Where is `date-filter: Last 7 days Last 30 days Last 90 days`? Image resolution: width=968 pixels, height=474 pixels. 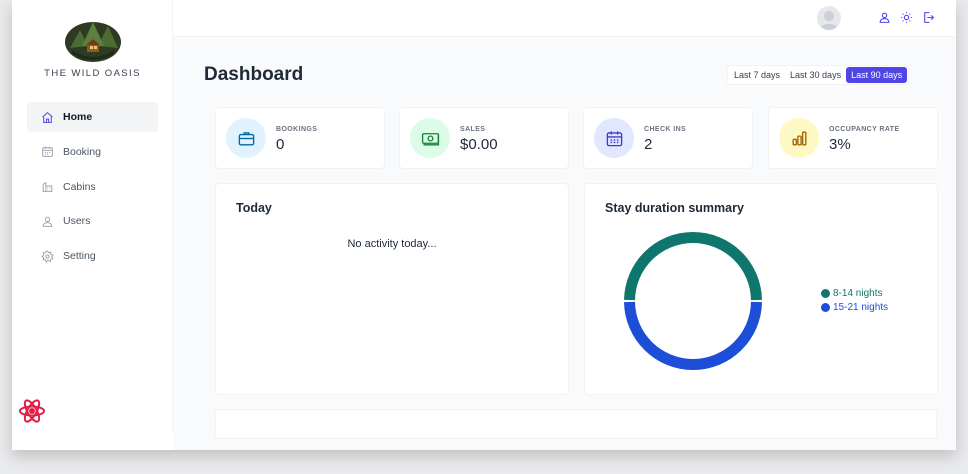 date-filter: Last 7 days Last 30 days Last 90 days is located at coordinates (818, 75).